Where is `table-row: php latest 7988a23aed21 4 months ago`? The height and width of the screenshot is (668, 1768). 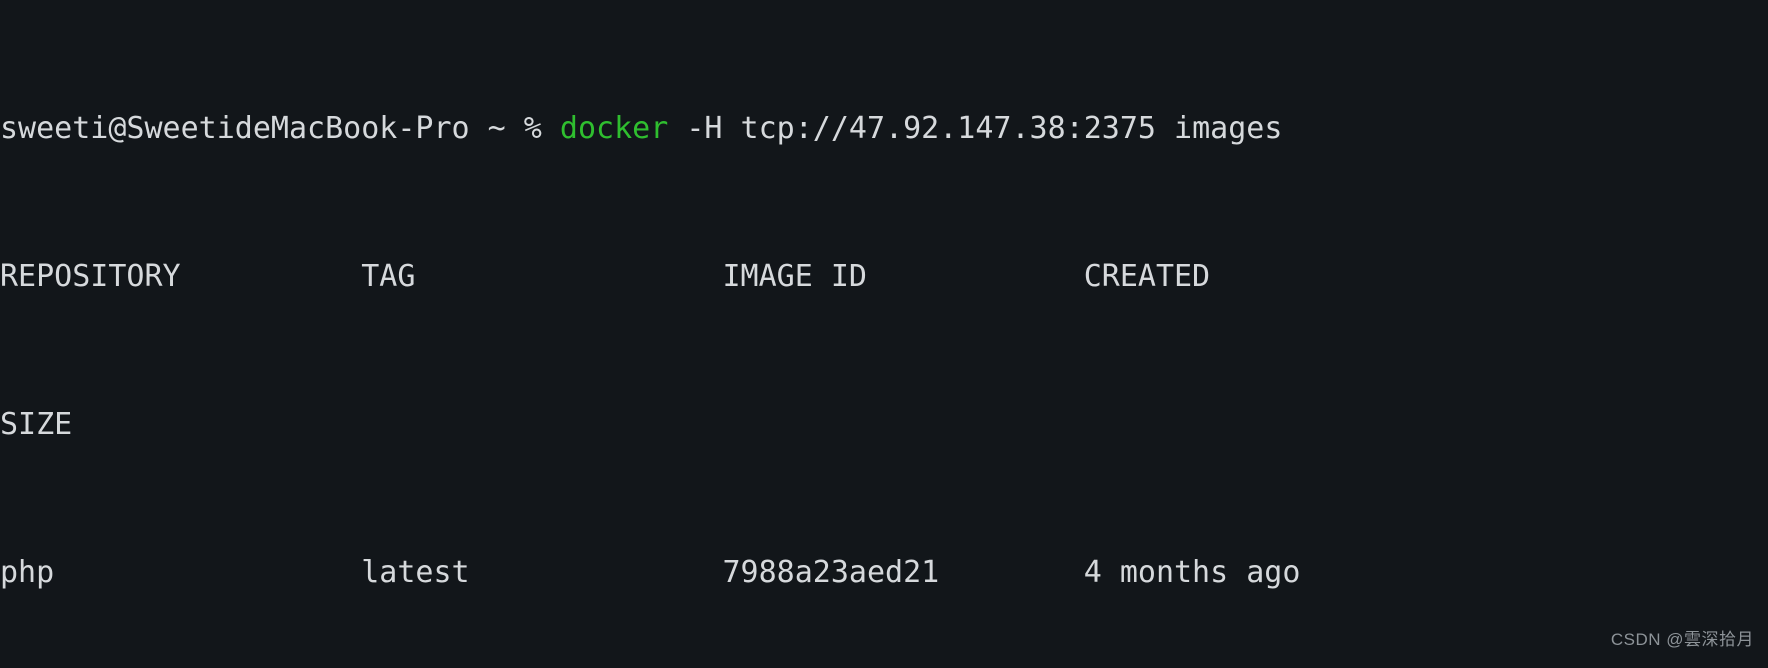
table-row: php latest 7988a23aed21 4 months ago is located at coordinates (722, 572).